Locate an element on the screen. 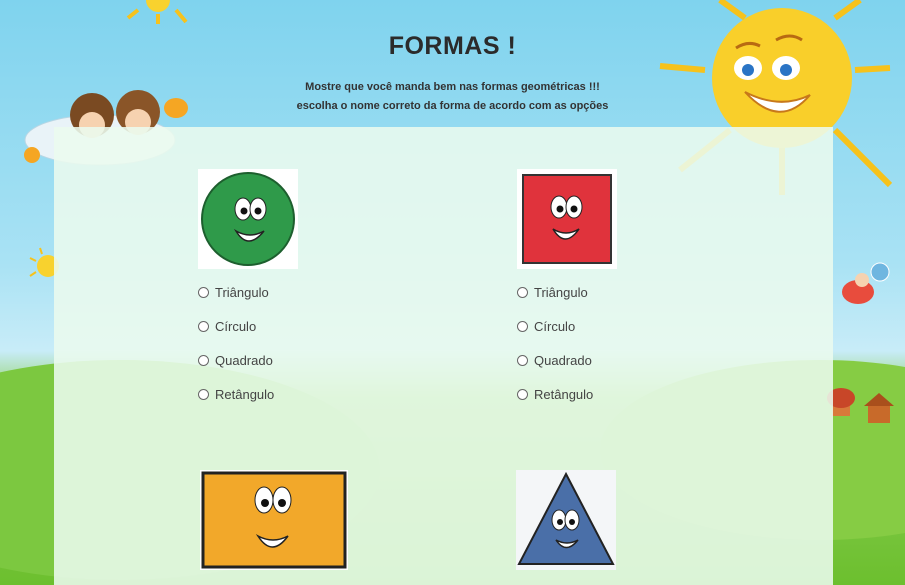 The height and width of the screenshot is (585, 905). balloon-kid-illustration is located at coordinates (866, 283).